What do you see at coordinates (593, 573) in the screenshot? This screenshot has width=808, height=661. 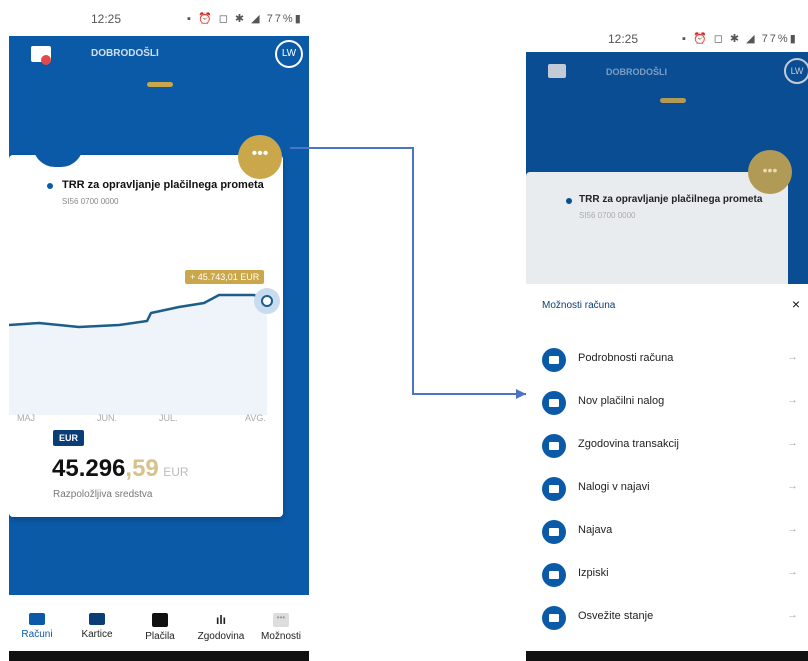 I see `menu-item-label: Izpiski` at bounding box center [593, 573].